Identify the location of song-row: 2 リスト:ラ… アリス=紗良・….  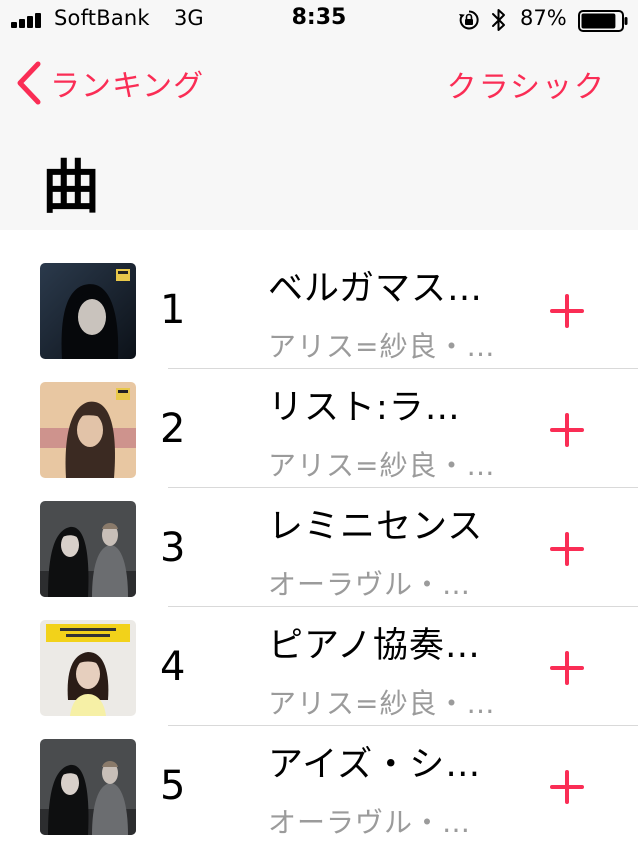
(319, 428).